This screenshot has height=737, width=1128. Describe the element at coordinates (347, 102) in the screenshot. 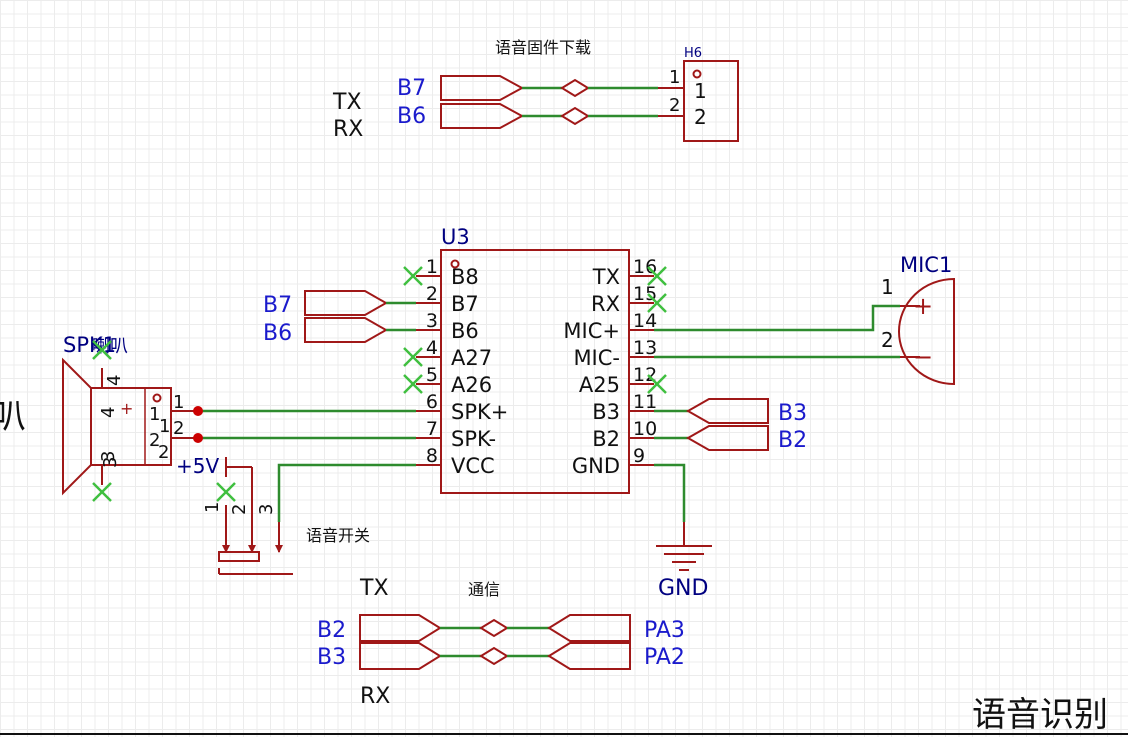

I see `h6-tx-label: TX` at that location.